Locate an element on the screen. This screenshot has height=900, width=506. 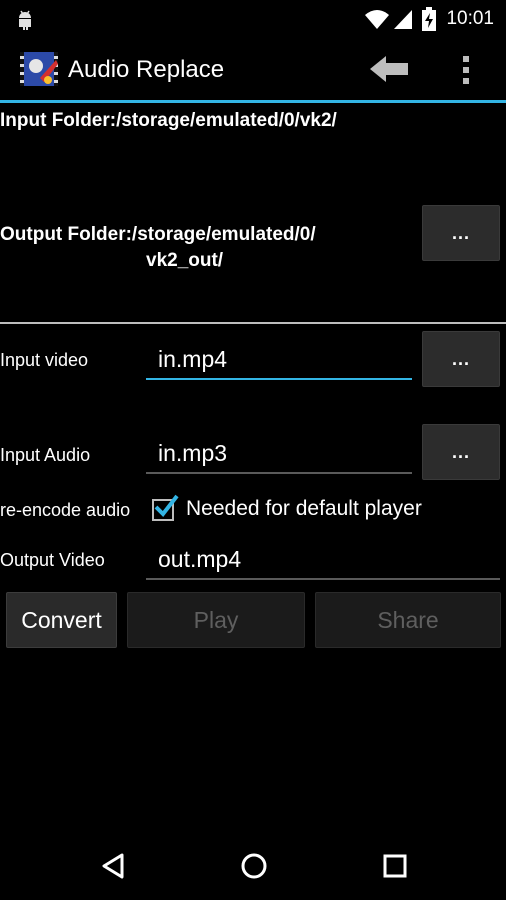
wifi-icon is located at coordinates (377, 19).